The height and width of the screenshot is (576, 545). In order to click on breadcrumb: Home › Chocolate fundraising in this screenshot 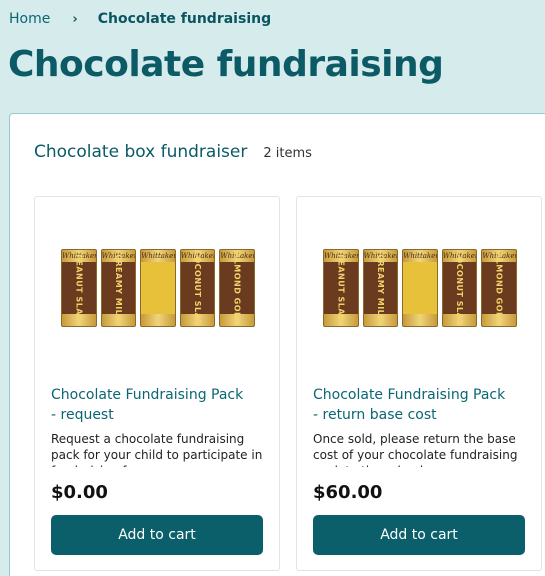, I will do `click(140, 19)`.